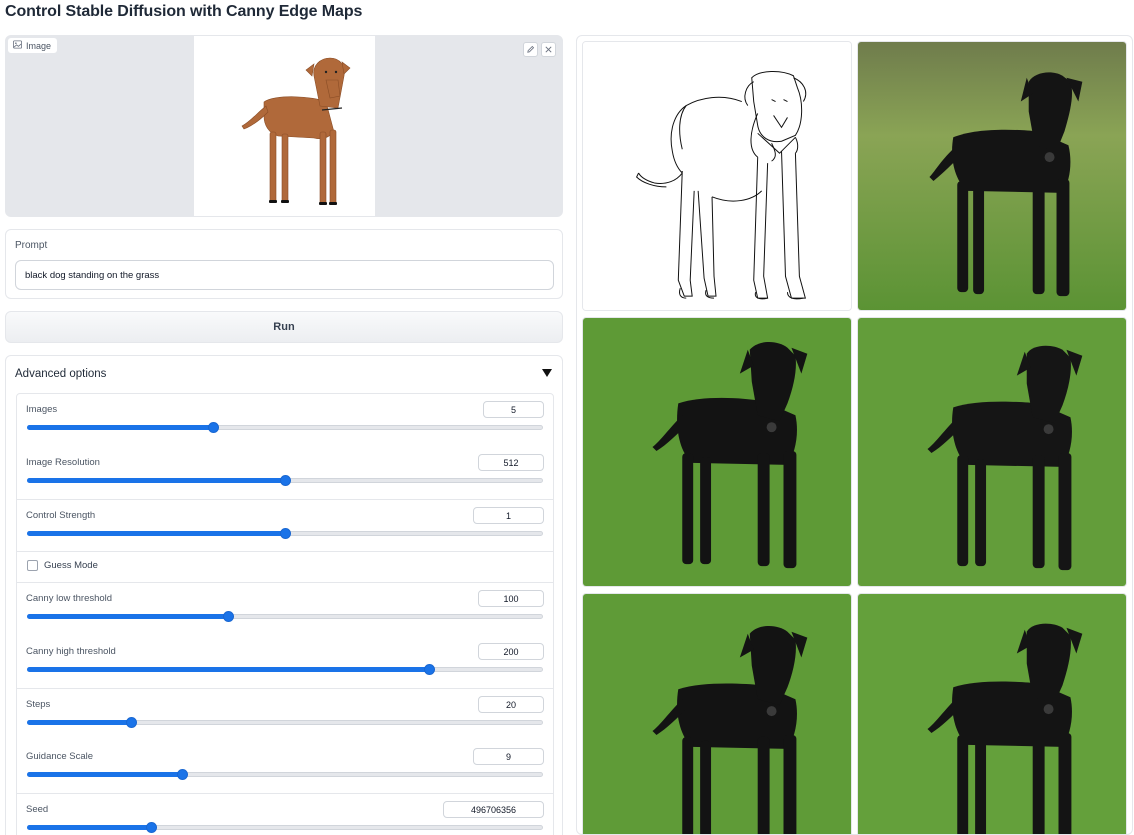 The height and width of the screenshot is (835, 1134). I want to click on slider-label: Steps, so click(38, 704).